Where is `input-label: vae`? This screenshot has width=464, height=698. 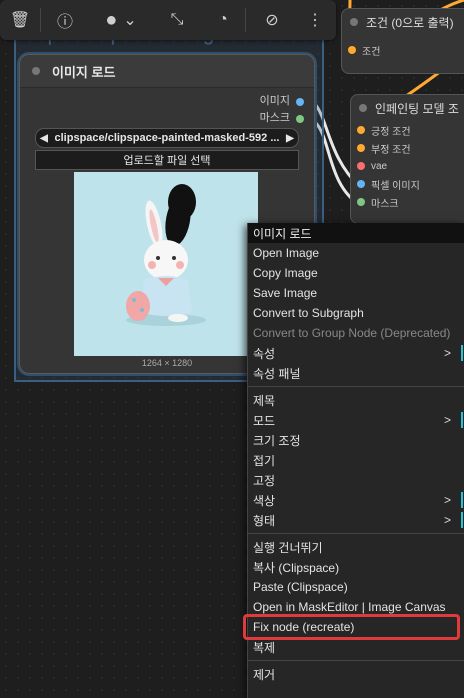 input-label: vae is located at coordinates (379, 166).